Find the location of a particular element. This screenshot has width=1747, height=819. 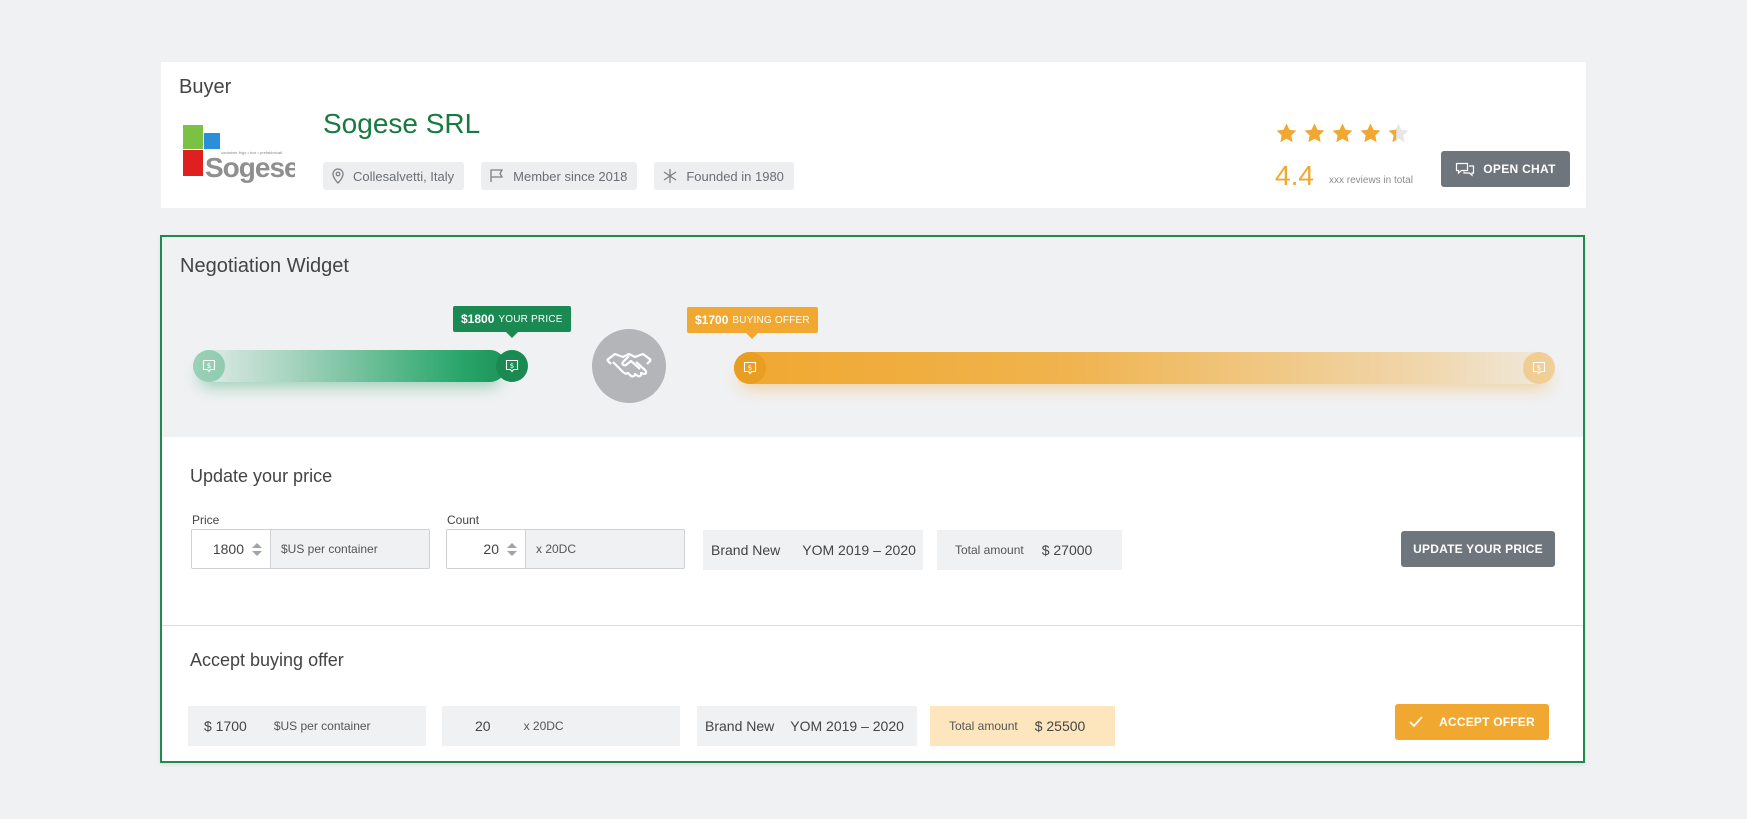

flag-icon is located at coordinates (497, 175).